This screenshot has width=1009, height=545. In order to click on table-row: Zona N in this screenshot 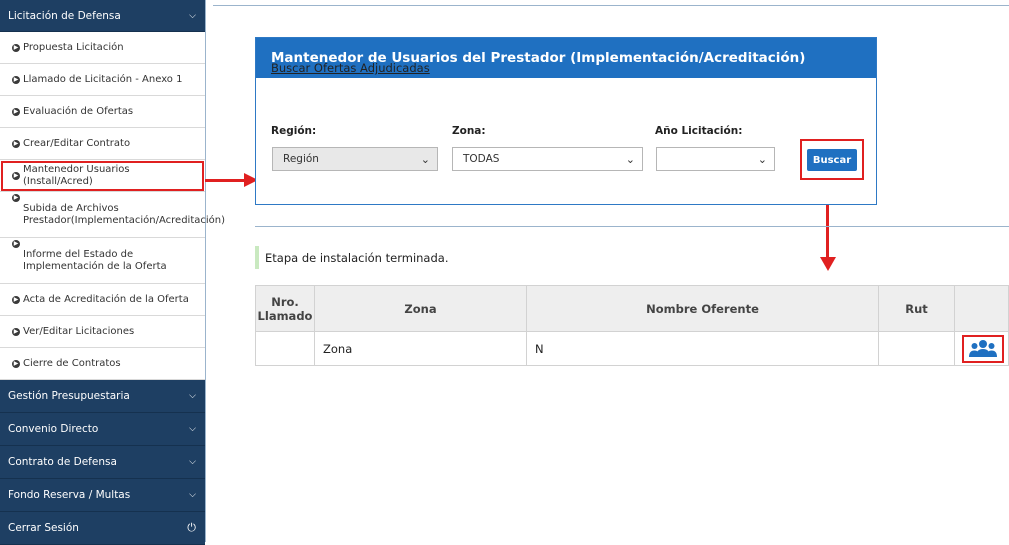, I will do `click(632, 348)`.